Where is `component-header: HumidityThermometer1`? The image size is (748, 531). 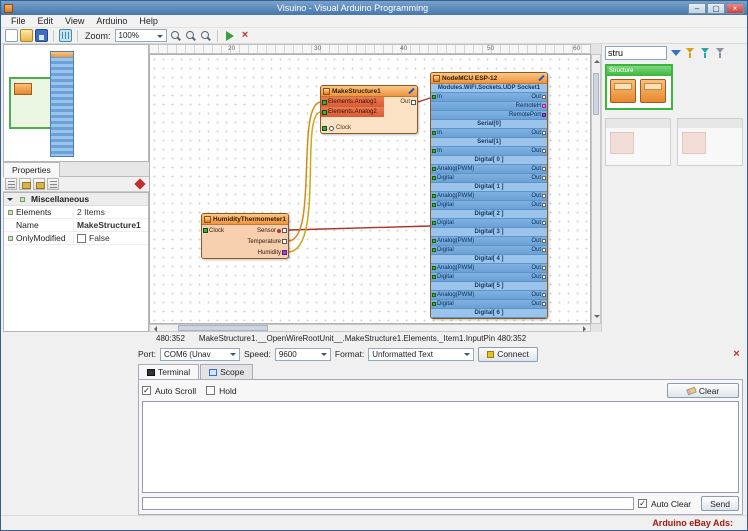
component-header: HumidityThermometer1 is located at coordinates (245, 219).